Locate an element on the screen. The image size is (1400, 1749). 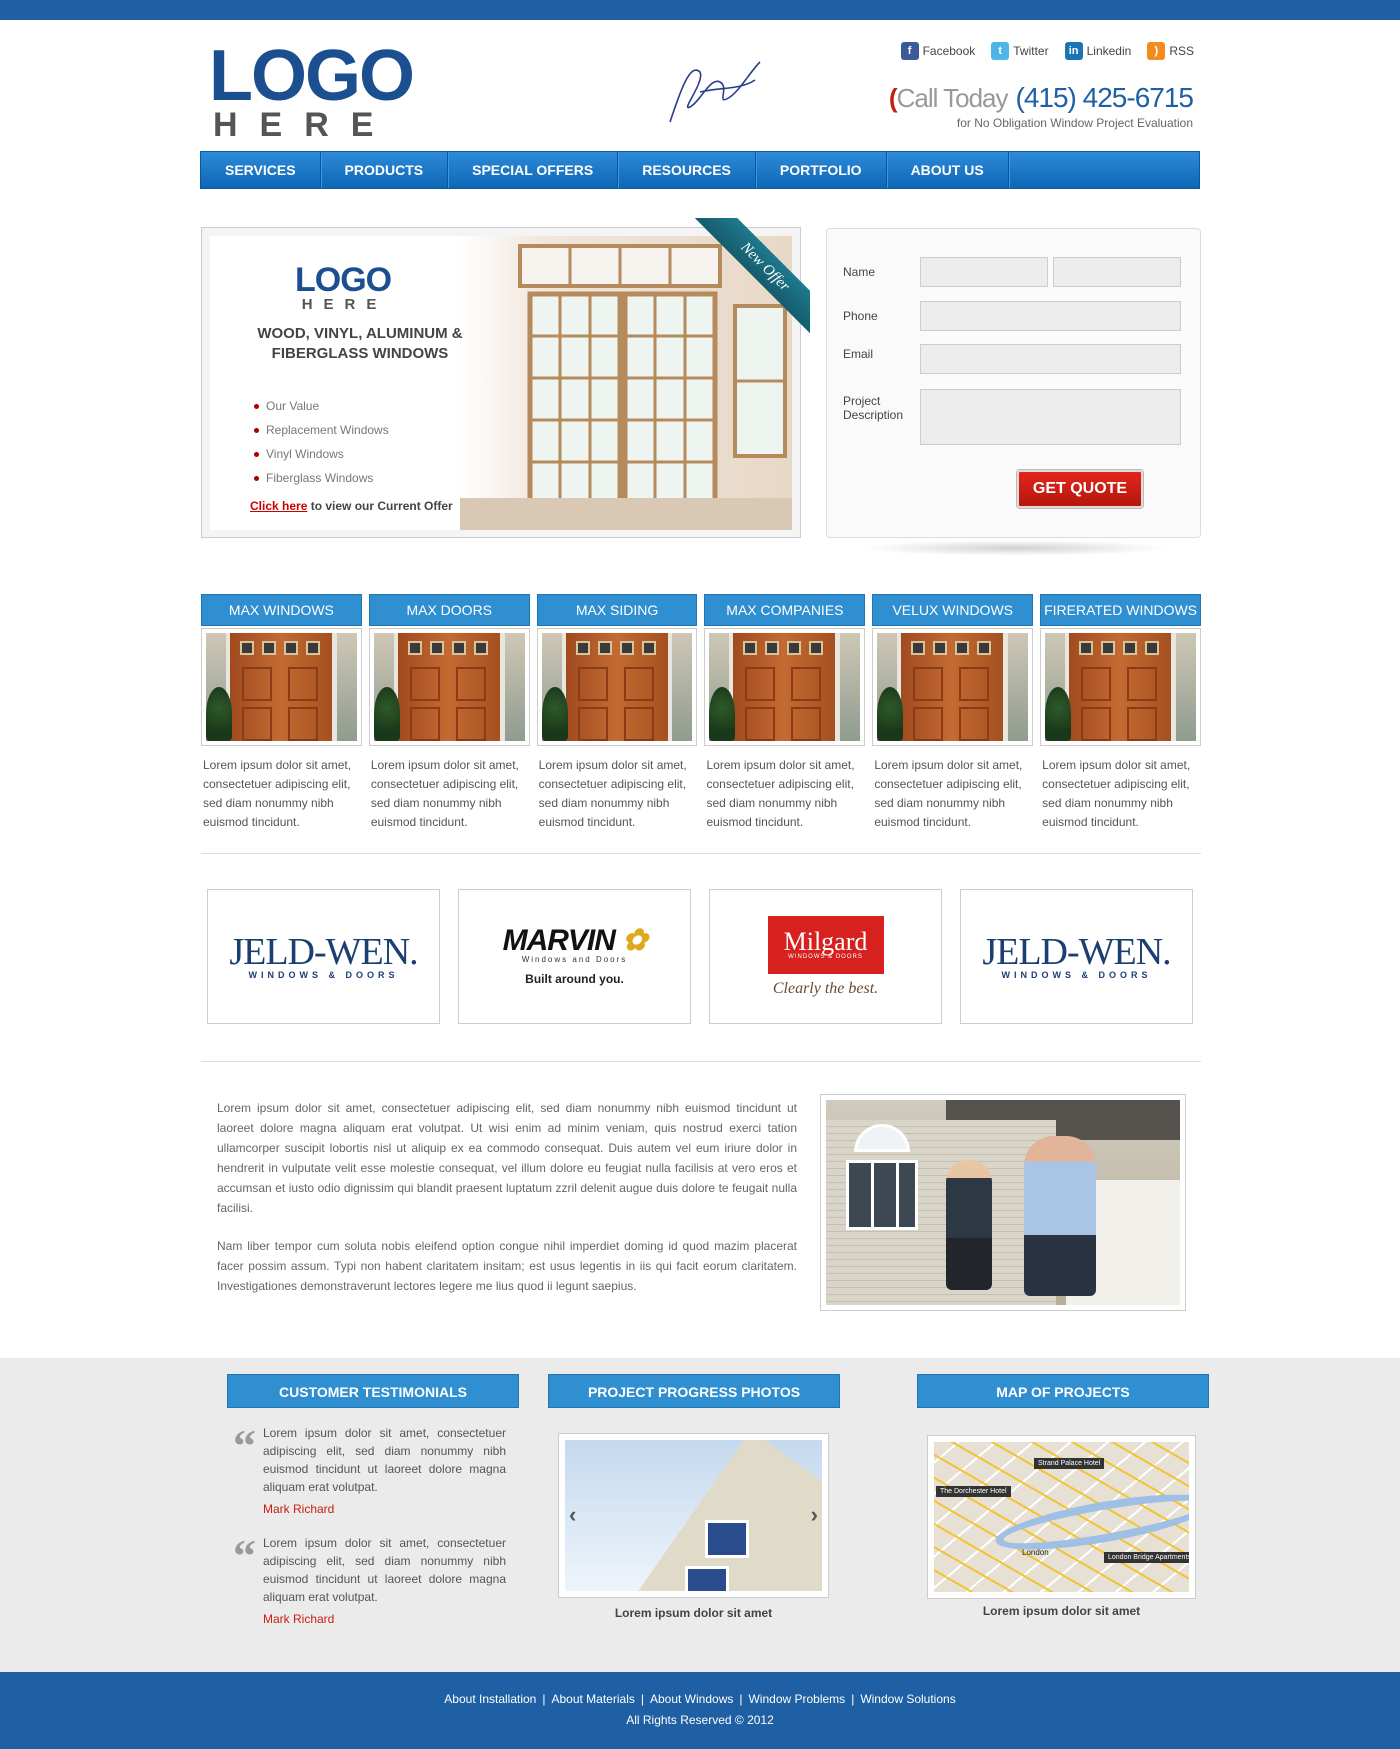
jeldwen-logo: JELD-WEN. WINDOWS & DOORS is located at coordinates (323, 956).